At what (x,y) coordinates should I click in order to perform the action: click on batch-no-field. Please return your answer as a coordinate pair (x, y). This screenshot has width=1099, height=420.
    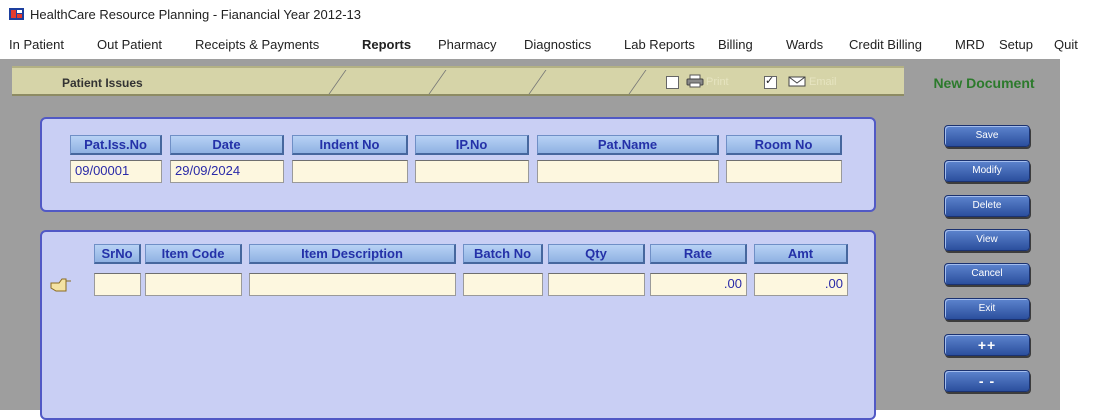
    Looking at the image, I should click on (503, 284).